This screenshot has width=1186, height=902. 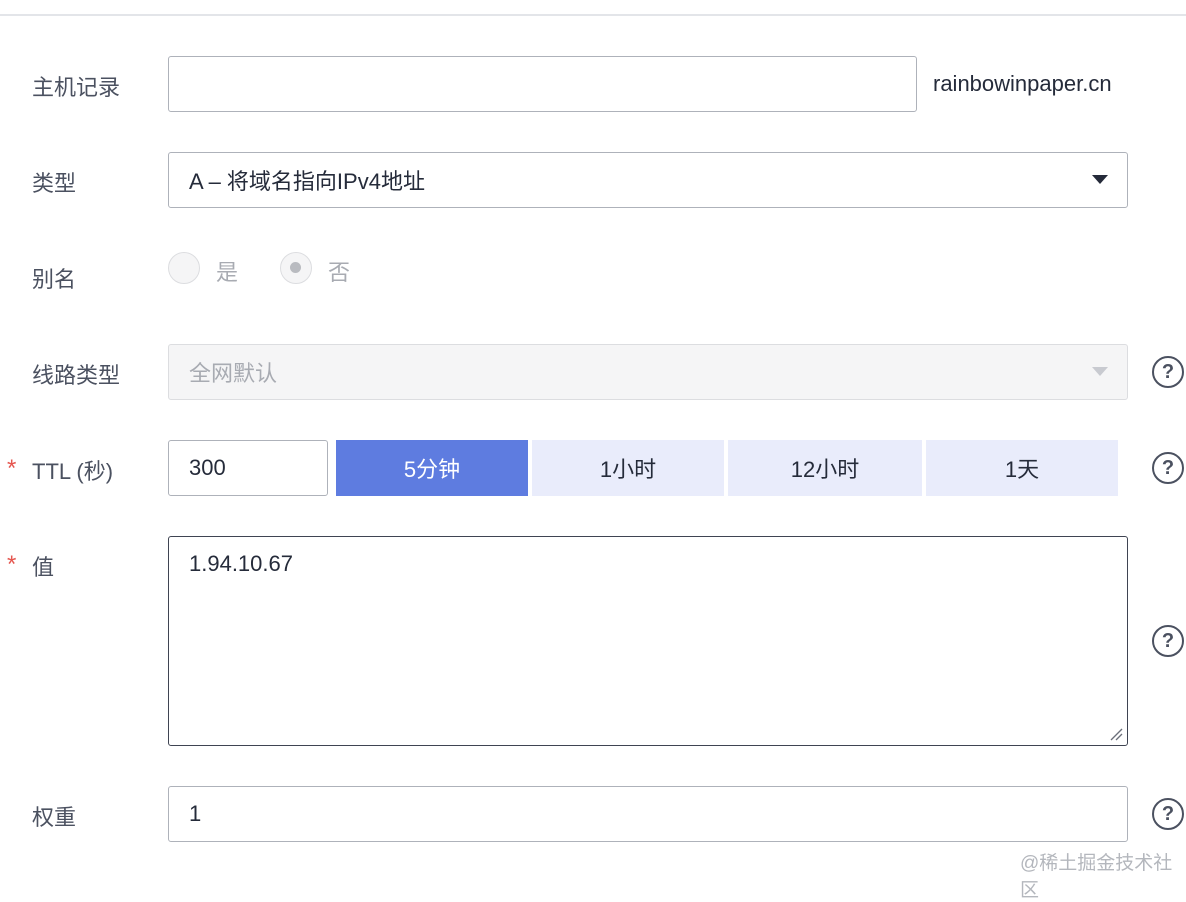 What do you see at coordinates (628, 468) in the screenshot?
I see `ttl-preset-1h: 1小时` at bounding box center [628, 468].